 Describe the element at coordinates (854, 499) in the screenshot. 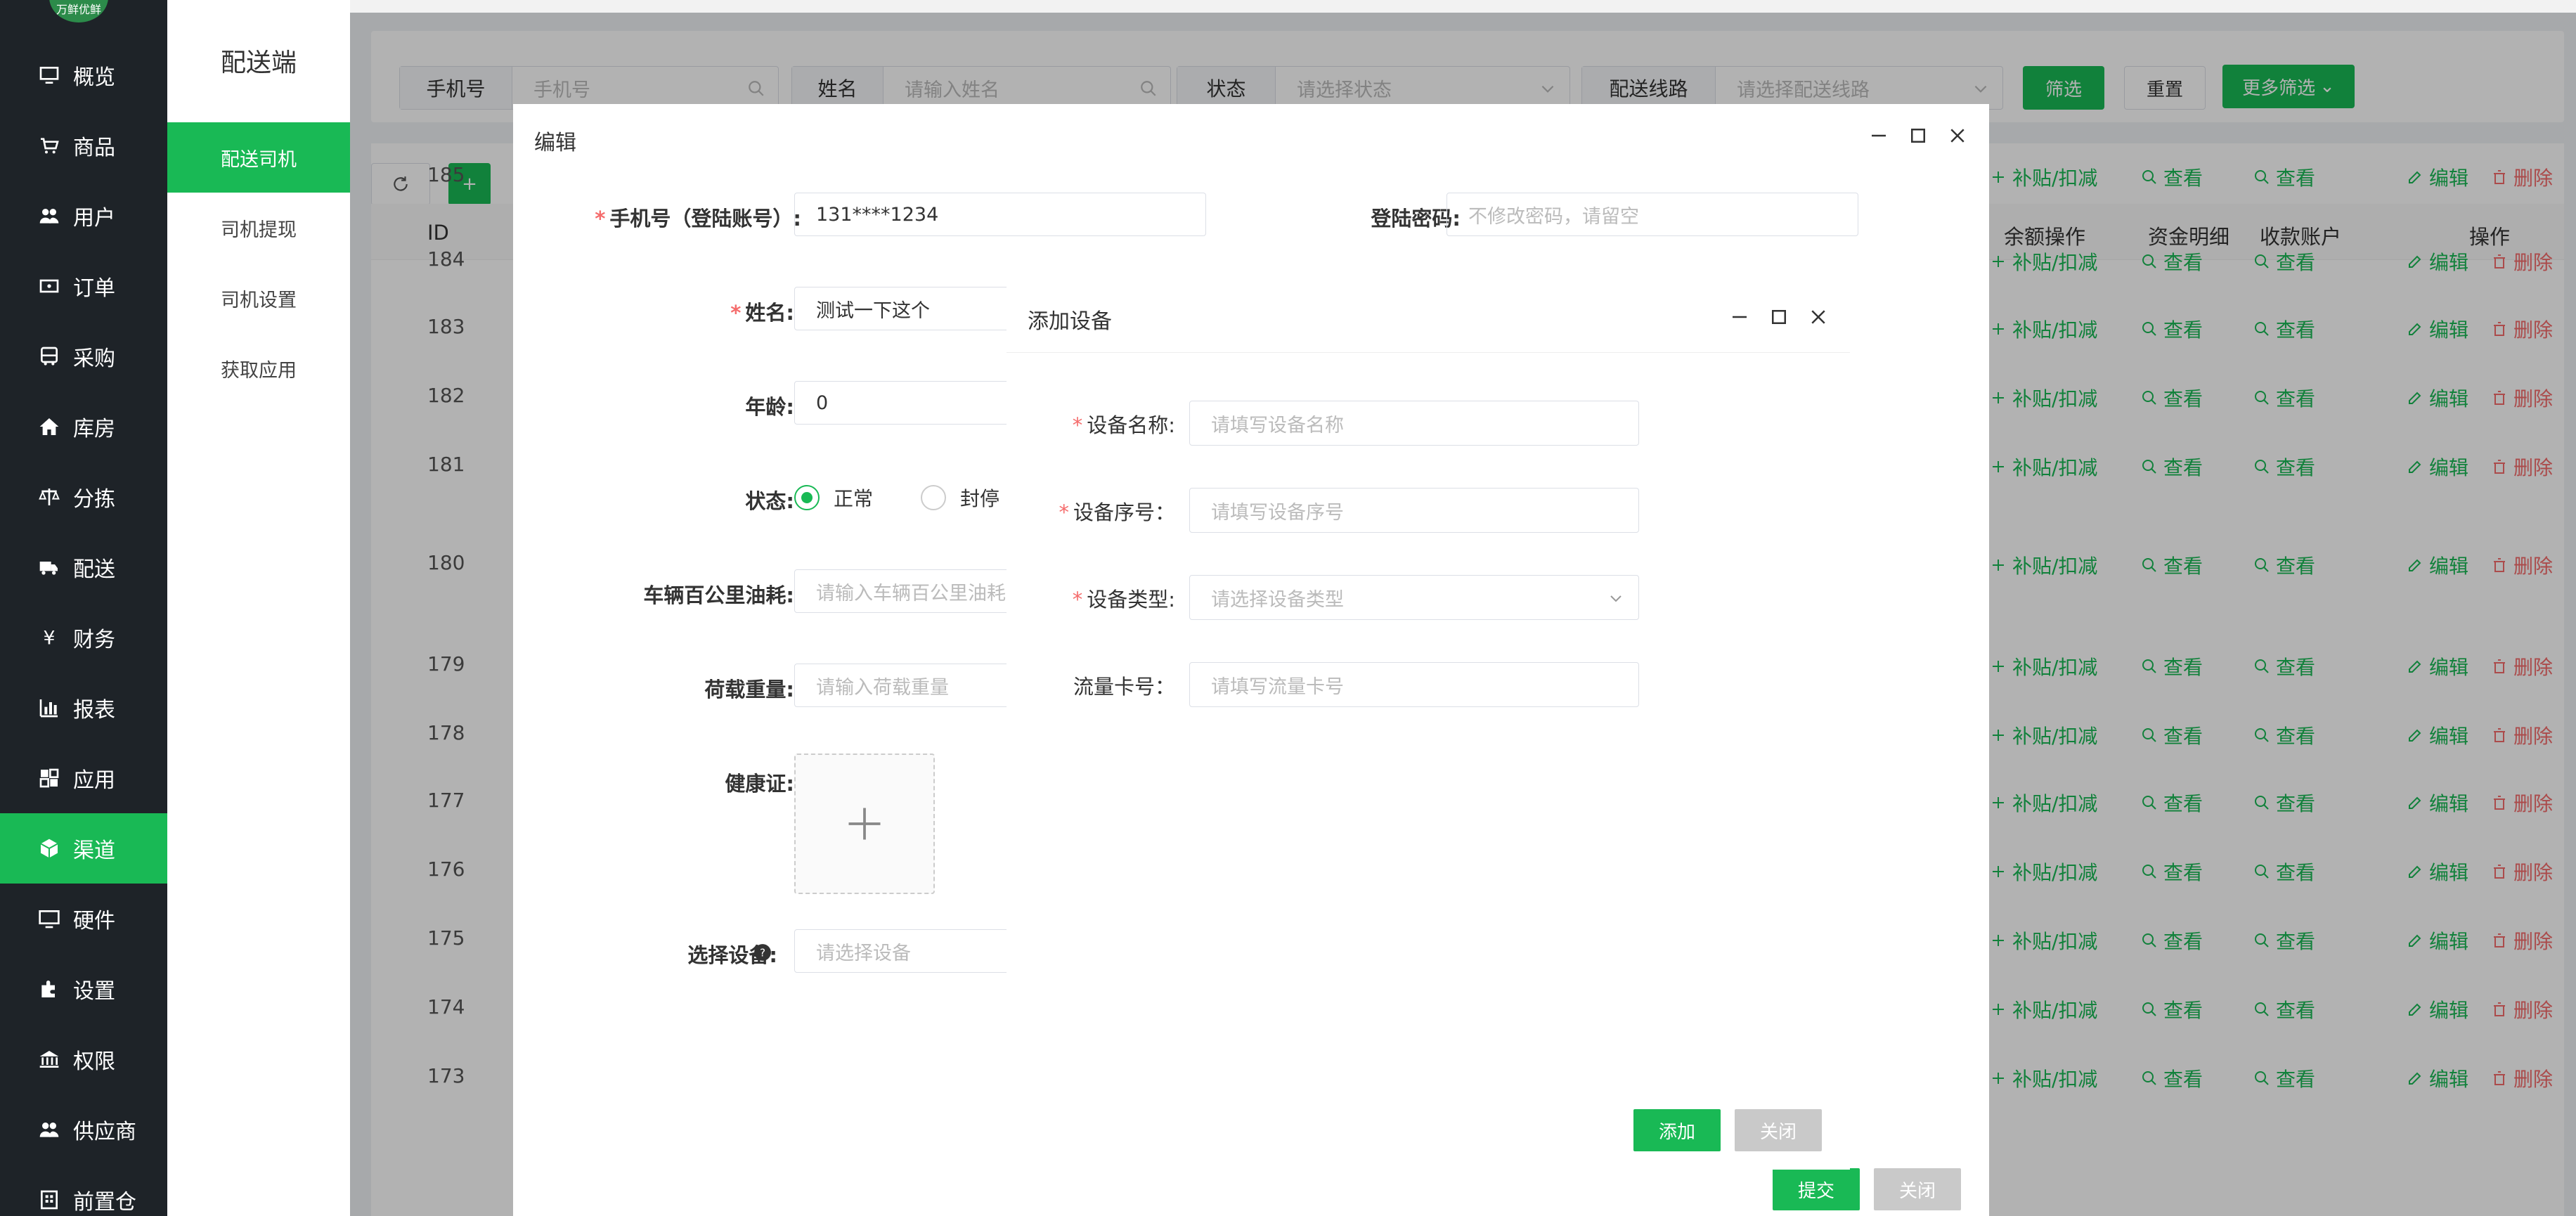

I see `status-normal-label: 正常` at that location.